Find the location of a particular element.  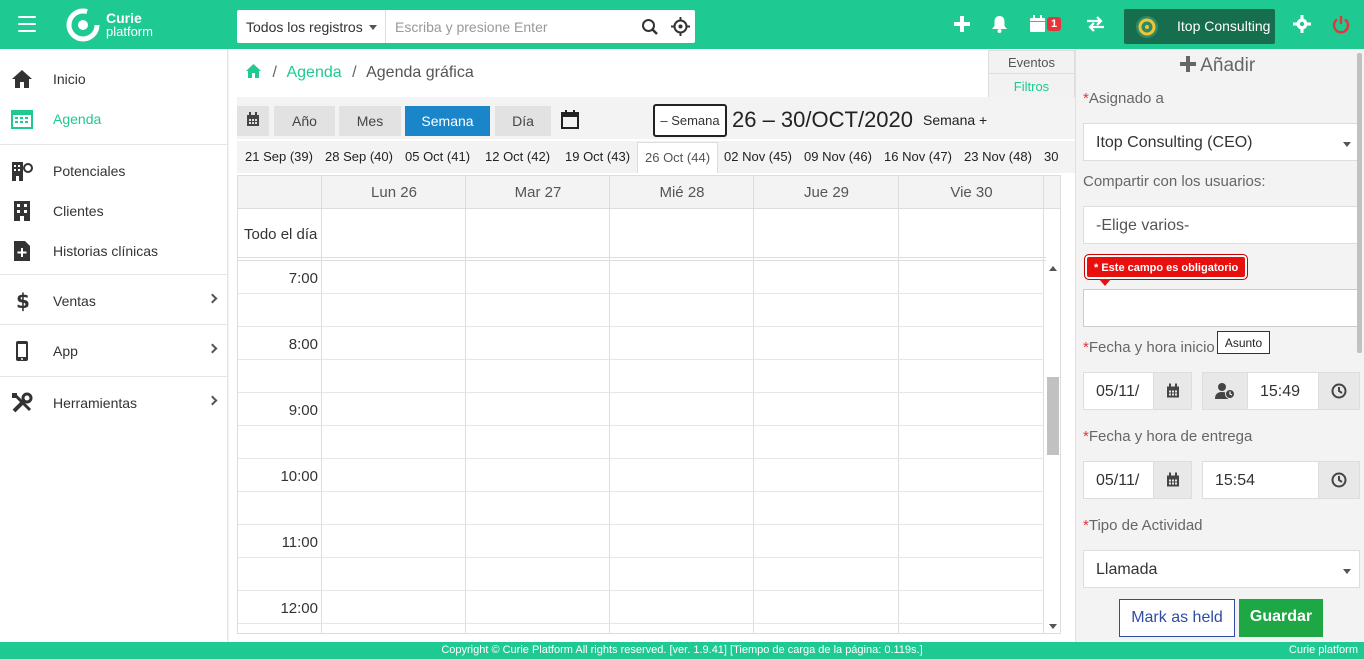

start-time-input: 15:49 is located at coordinates (1283, 391).